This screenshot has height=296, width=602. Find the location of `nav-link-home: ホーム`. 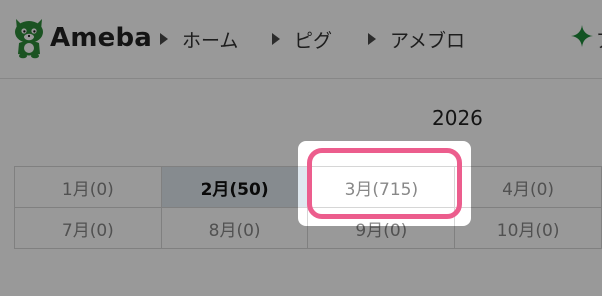

nav-link-home: ホーム is located at coordinates (199, 39).